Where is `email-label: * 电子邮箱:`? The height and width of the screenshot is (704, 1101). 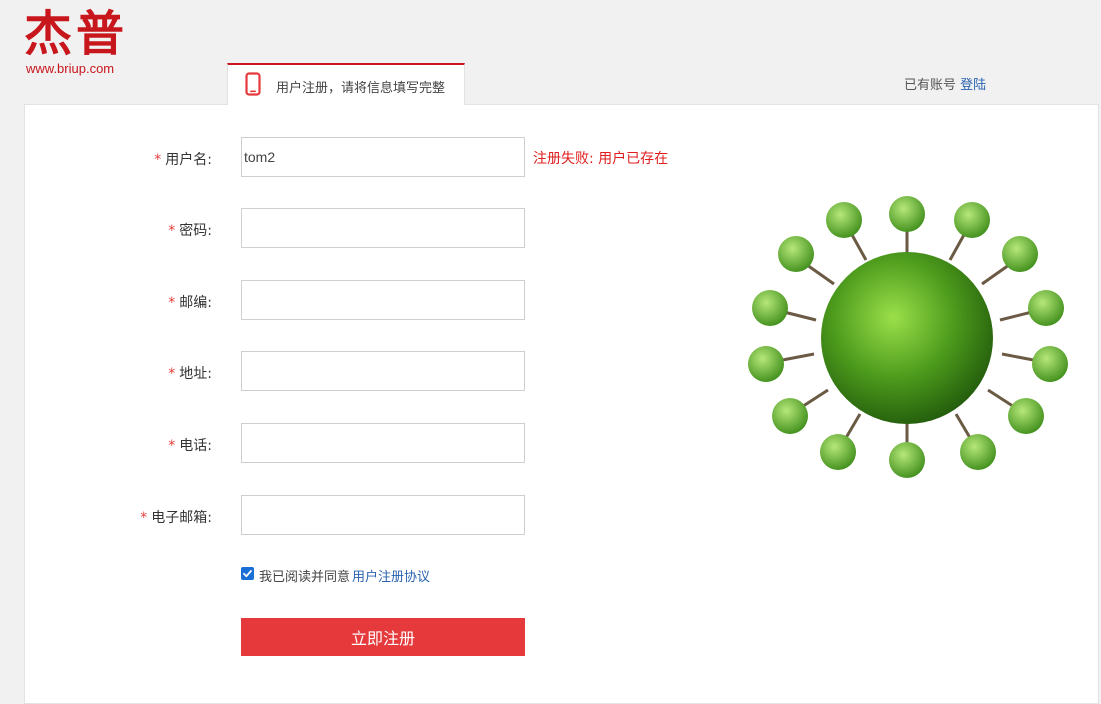 email-label: * 电子邮箱: is located at coordinates (176, 518).